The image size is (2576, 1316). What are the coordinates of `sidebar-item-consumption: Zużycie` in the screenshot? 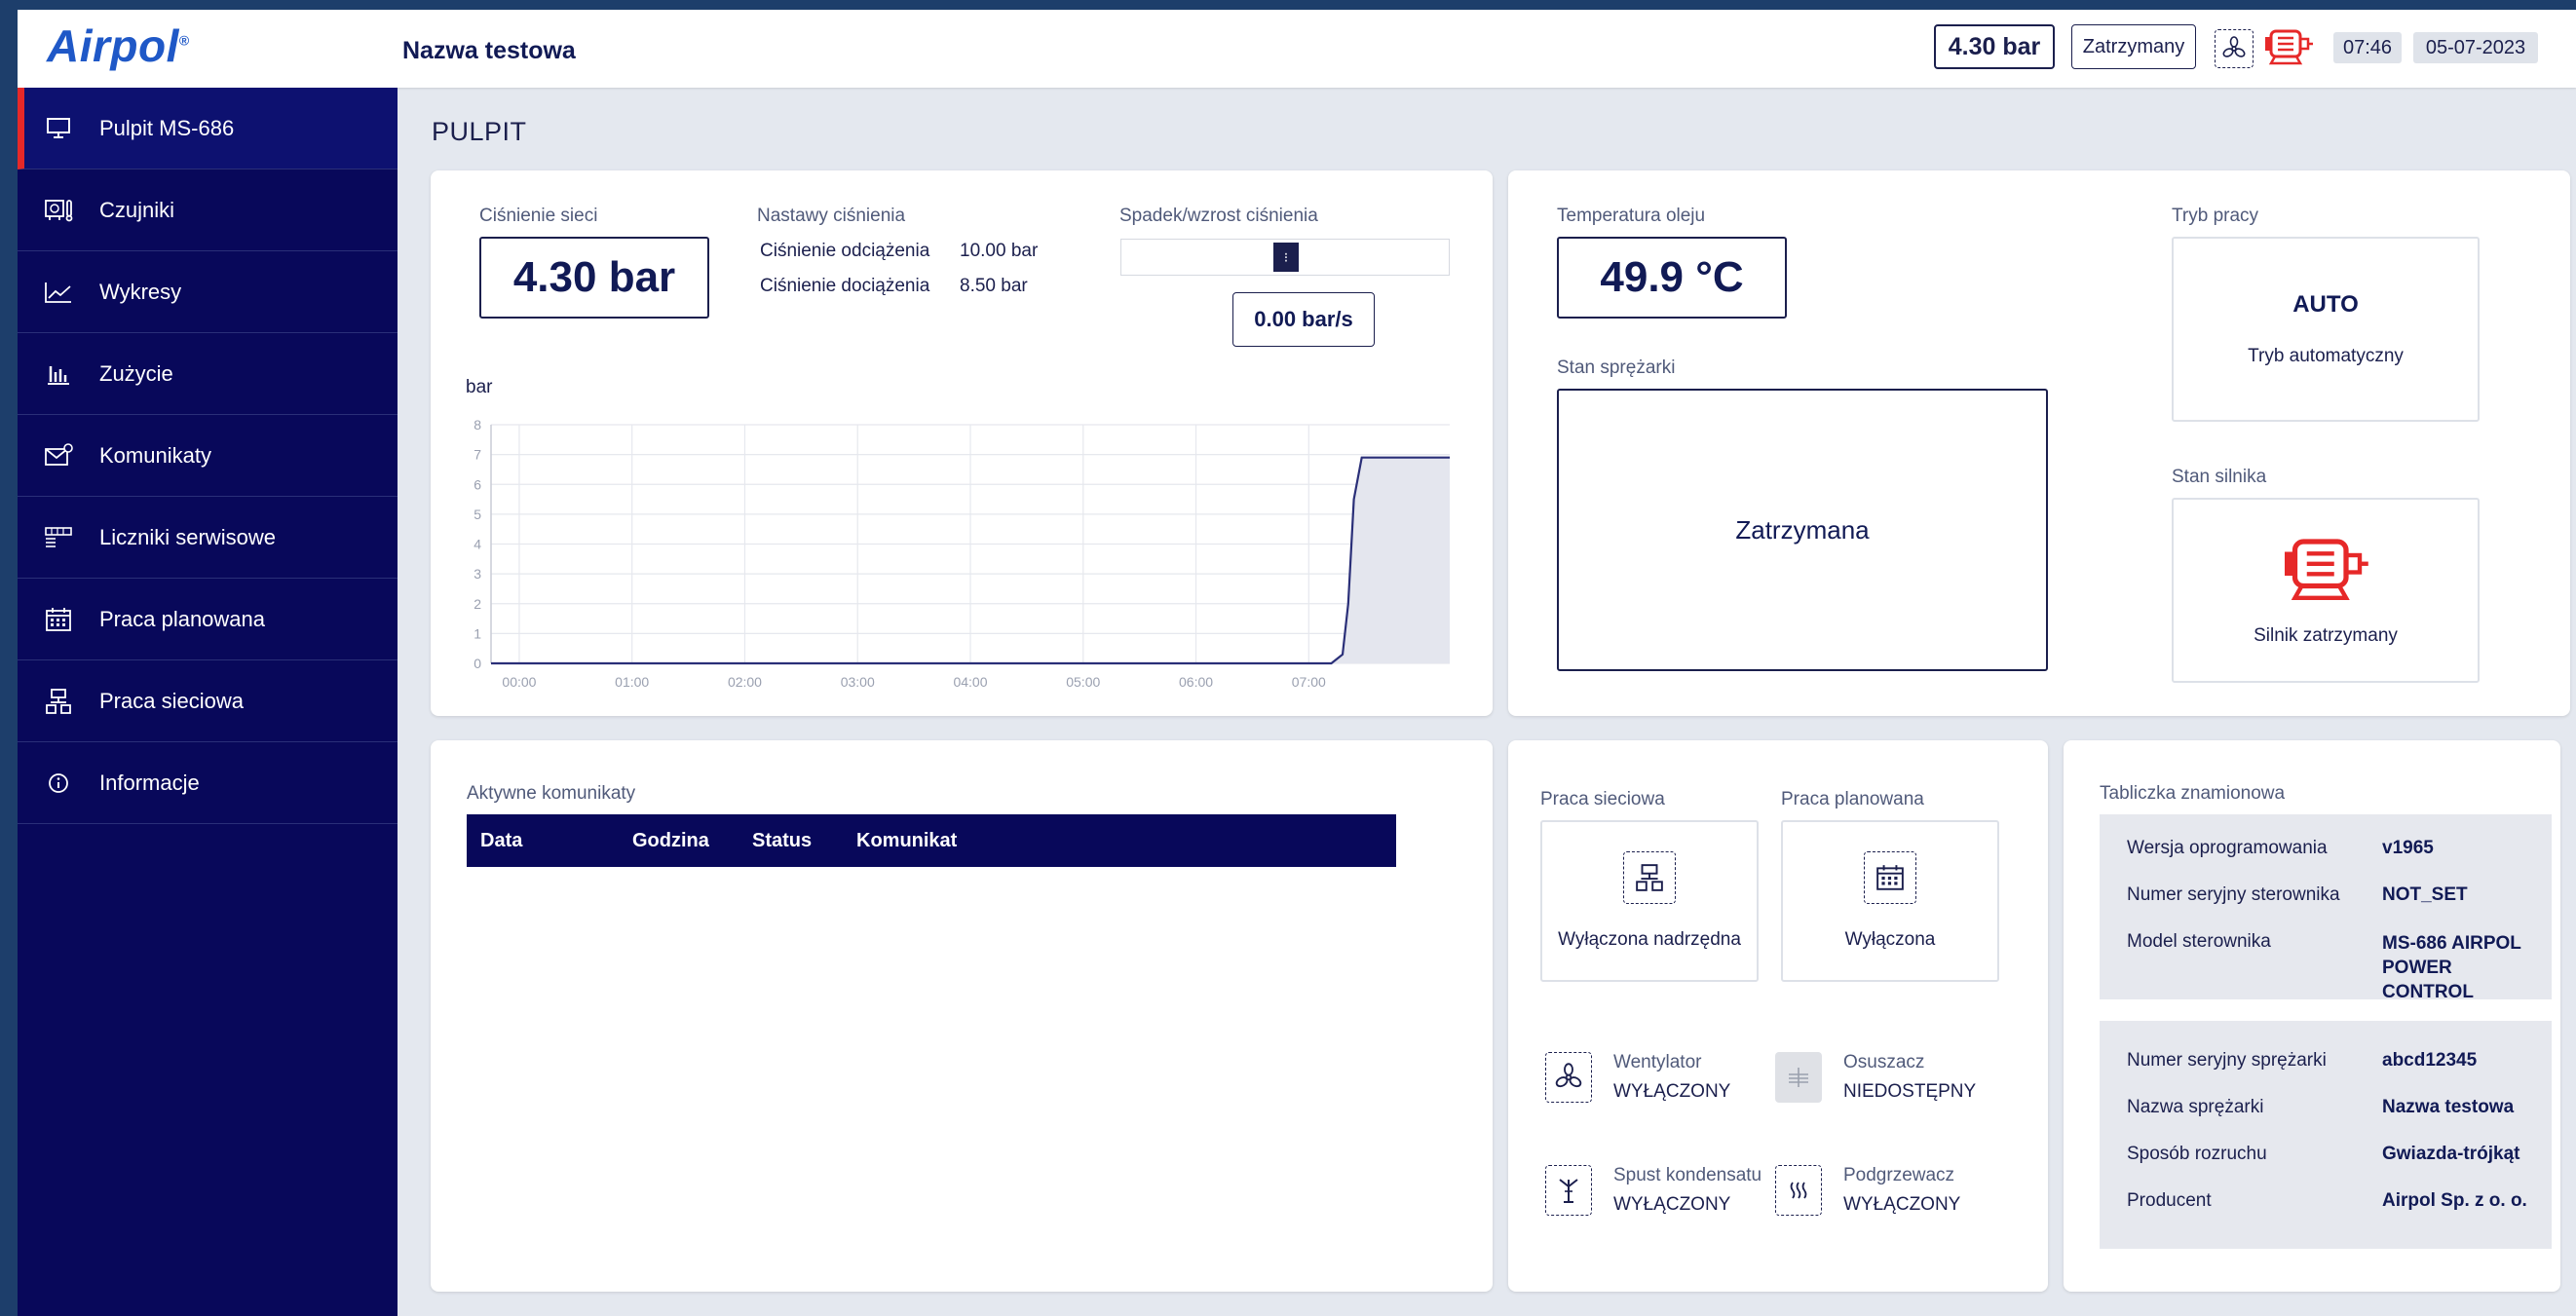 It's located at (208, 374).